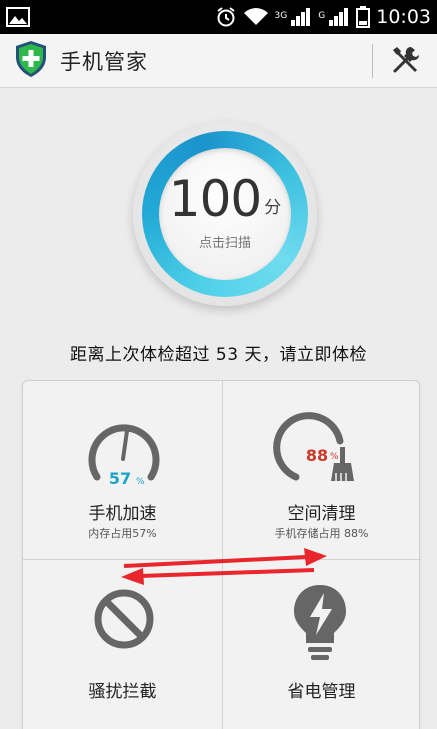 This screenshot has height=729, width=437. I want to click on app-header: 手机管家, so click(218, 61).